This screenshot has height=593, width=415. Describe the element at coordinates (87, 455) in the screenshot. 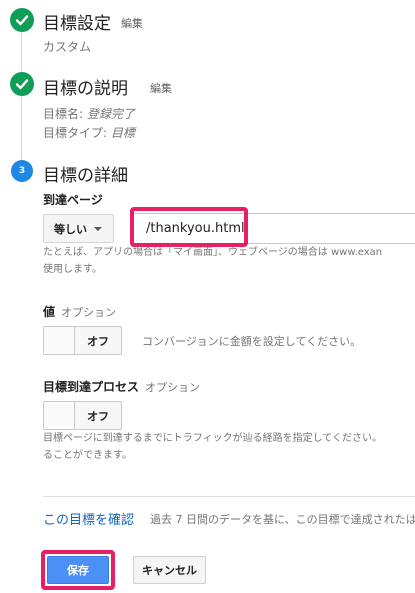

I see `funnel-help-line: ることができます。` at that location.